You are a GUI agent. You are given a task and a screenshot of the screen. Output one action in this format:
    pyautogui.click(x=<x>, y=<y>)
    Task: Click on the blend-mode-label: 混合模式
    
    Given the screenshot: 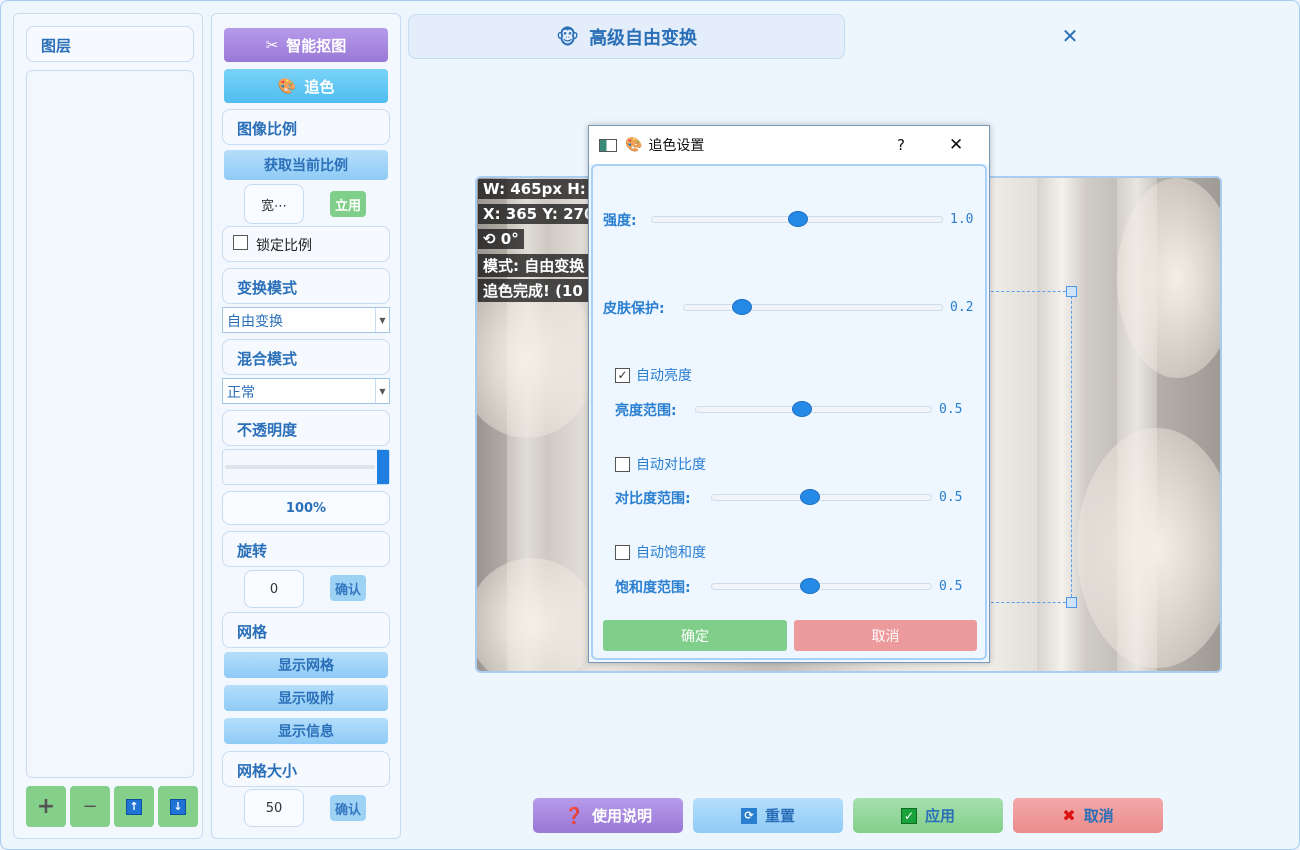 What is the action you would take?
    pyautogui.click(x=306, y=357)
    